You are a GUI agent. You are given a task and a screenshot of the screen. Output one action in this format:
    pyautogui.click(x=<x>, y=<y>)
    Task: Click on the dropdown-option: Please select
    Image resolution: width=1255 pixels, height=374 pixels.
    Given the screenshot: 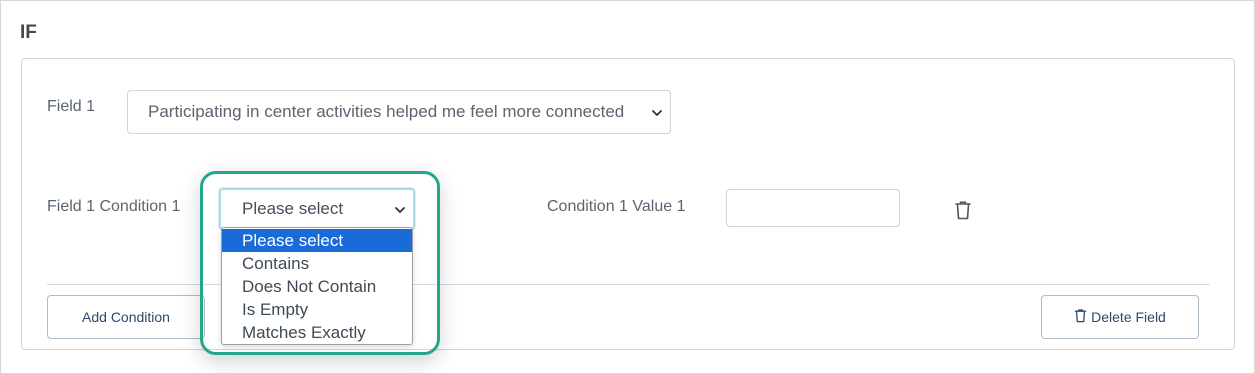 What is the action you would take?
    pyautogui.click(x=317, y=240)
    